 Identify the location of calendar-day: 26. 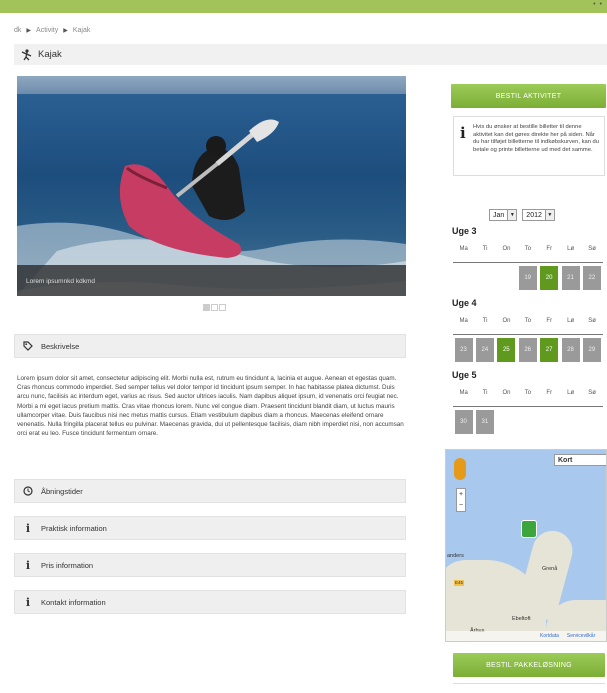
(527, 350).